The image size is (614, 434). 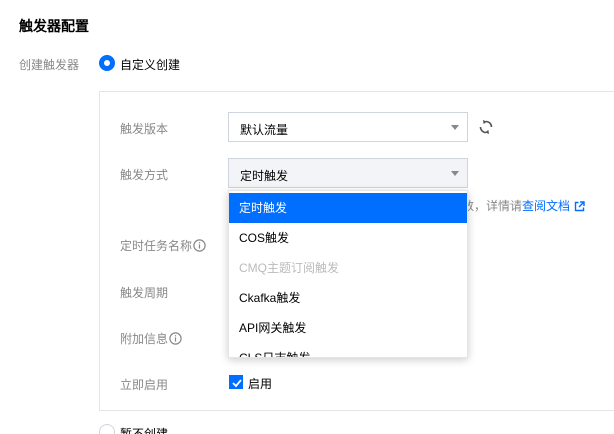 What do you see at coordinates (144, 175) in the screenshot?
I see `trigger-method-label: 触发方式` at bounding box center [144, 175].